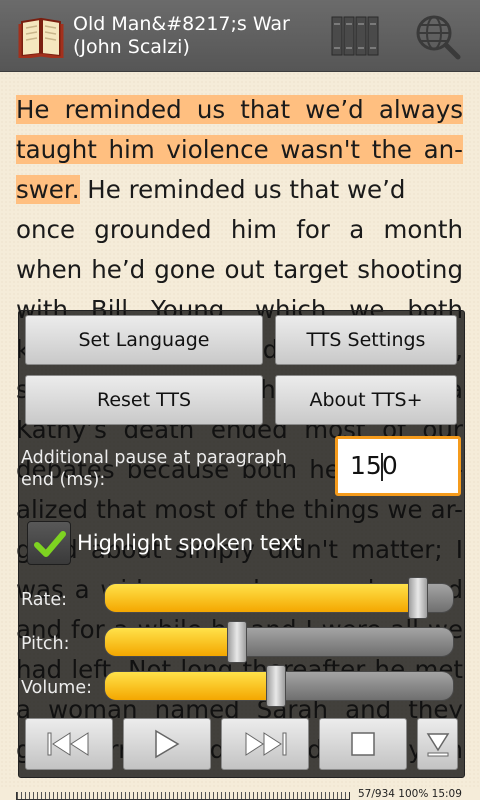 The width and height of the screenshot is (480, 800). I want to click on pause-input-value: 150, so click(374, 465).